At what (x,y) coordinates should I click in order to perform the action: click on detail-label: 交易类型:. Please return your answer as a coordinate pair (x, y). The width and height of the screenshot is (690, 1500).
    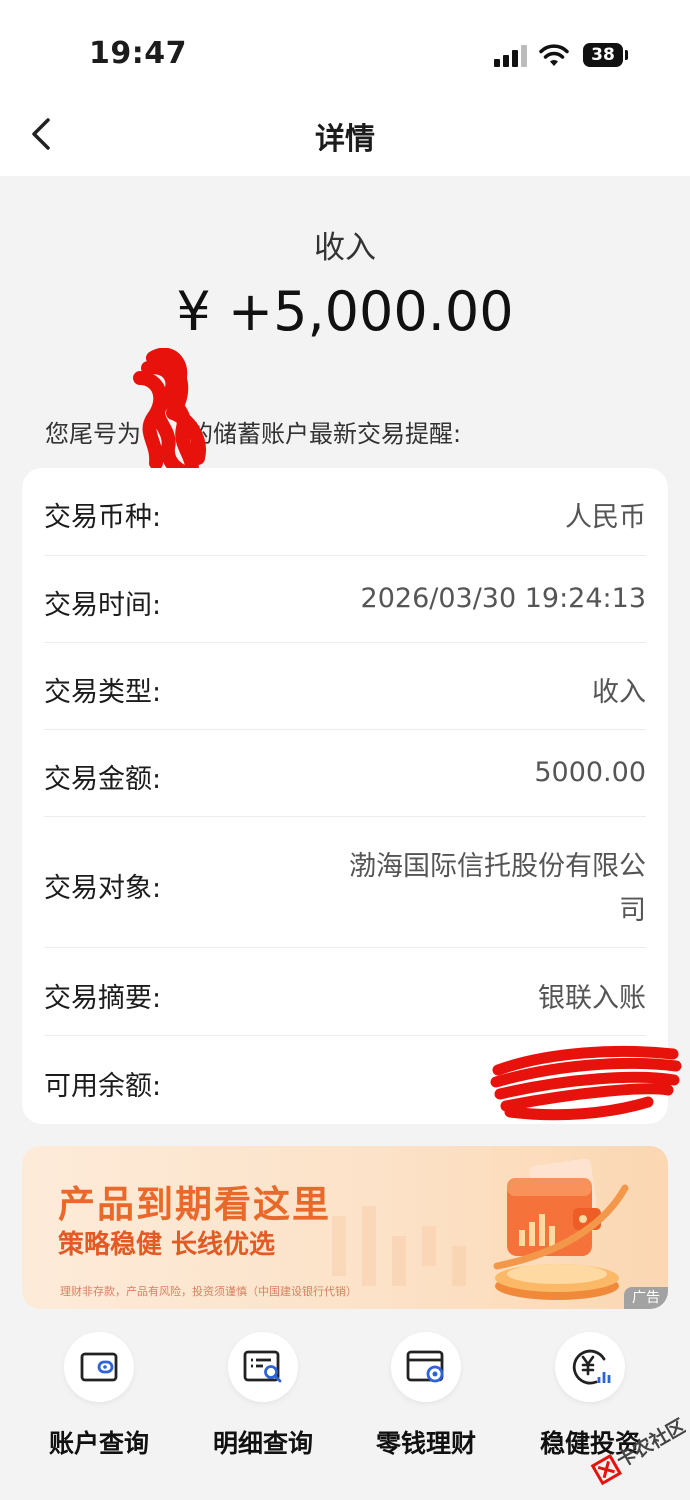
    Looking at the image, I should click on (103, 692).